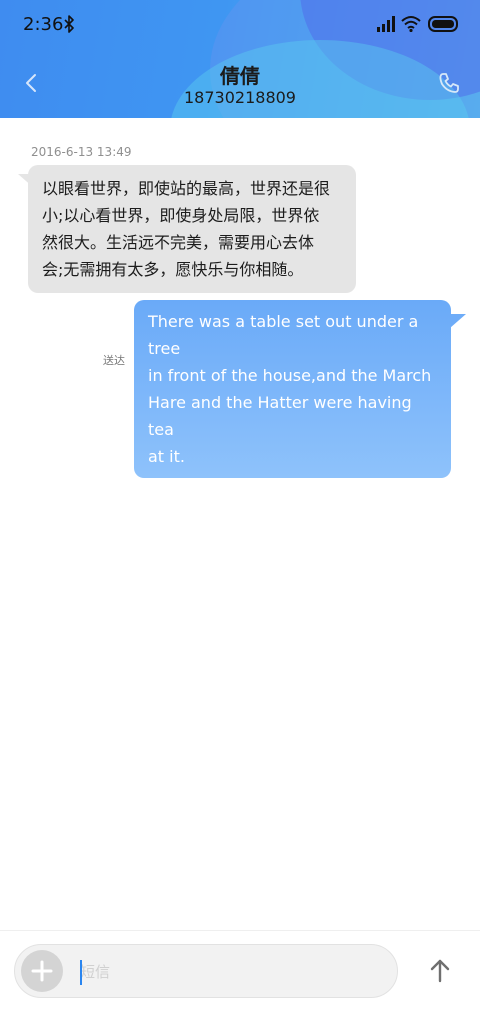 This screenshot has width=480, height=1014. What do you see at coordinates (386, 24) in the screenshot?
I see `signal-icon` at bounding box center [386, 24].